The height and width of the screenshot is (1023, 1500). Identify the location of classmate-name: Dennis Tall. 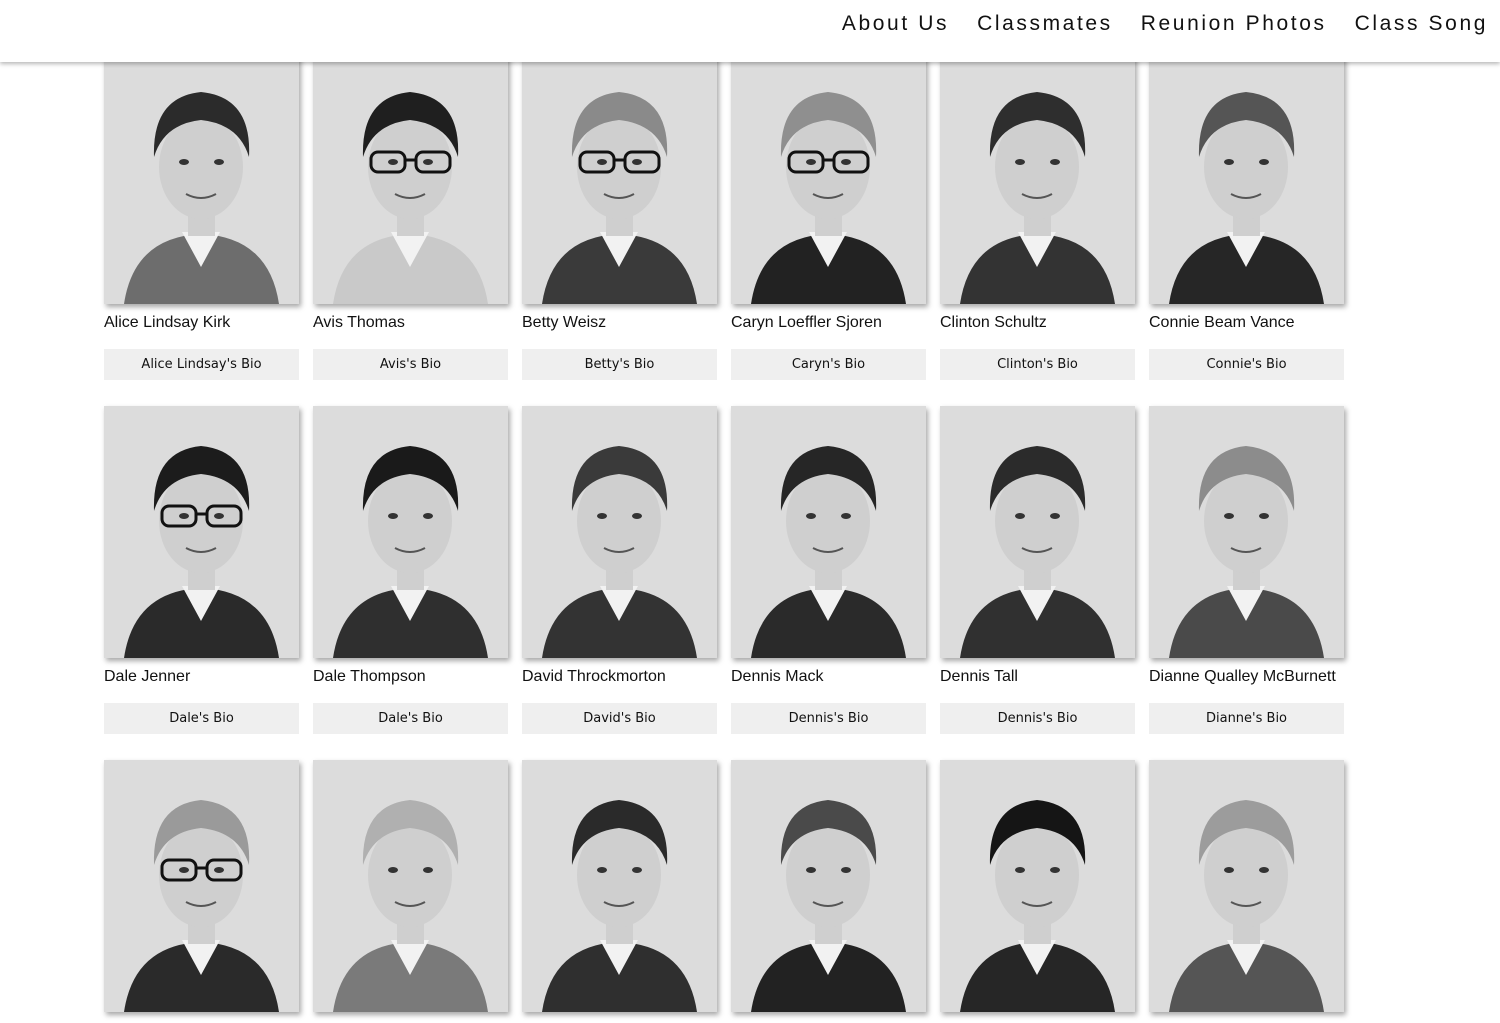
(979, 676).